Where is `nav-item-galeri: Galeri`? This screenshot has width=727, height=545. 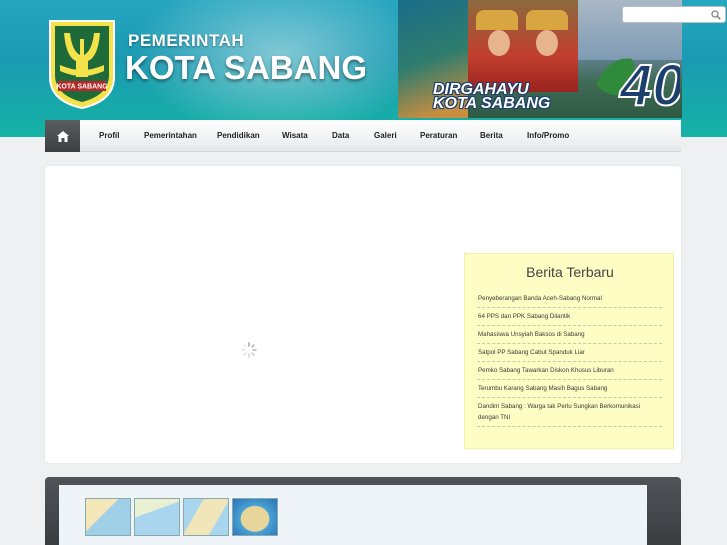 nav-item-galeri: Galeri is located at coordinates (385, 136).